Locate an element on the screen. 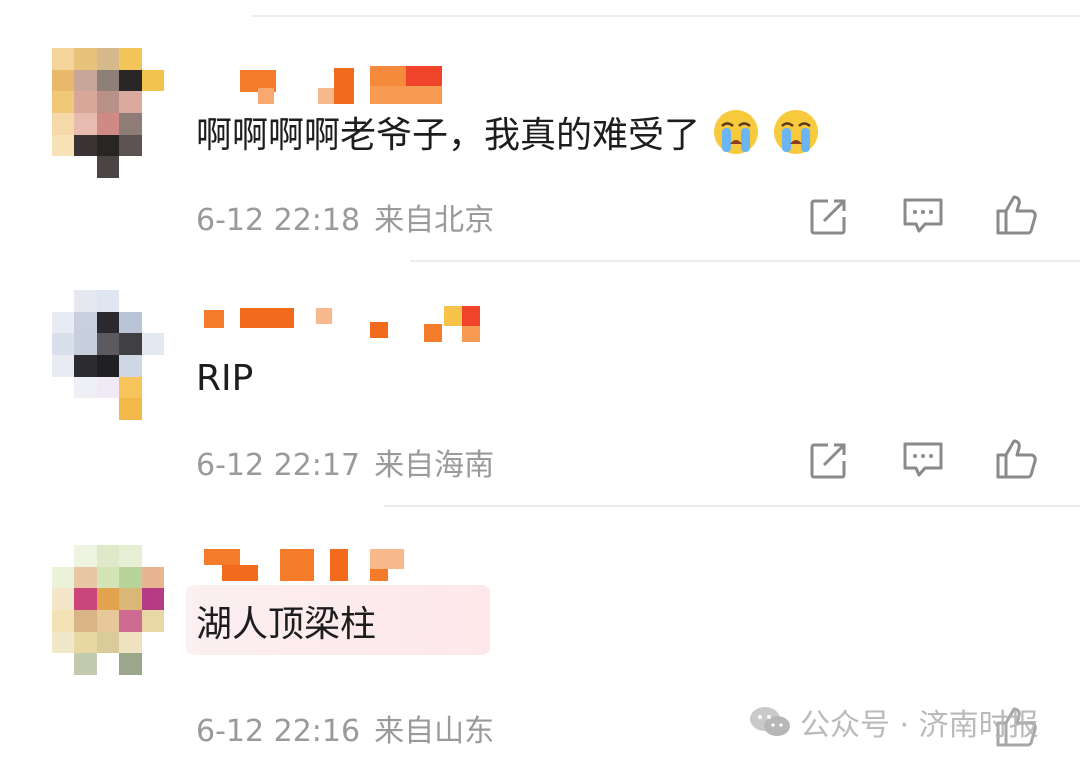 The width and height of the screenshot is (1080, 771). comment-time: 6-12 22:16 is located at coordinates (278, 731).